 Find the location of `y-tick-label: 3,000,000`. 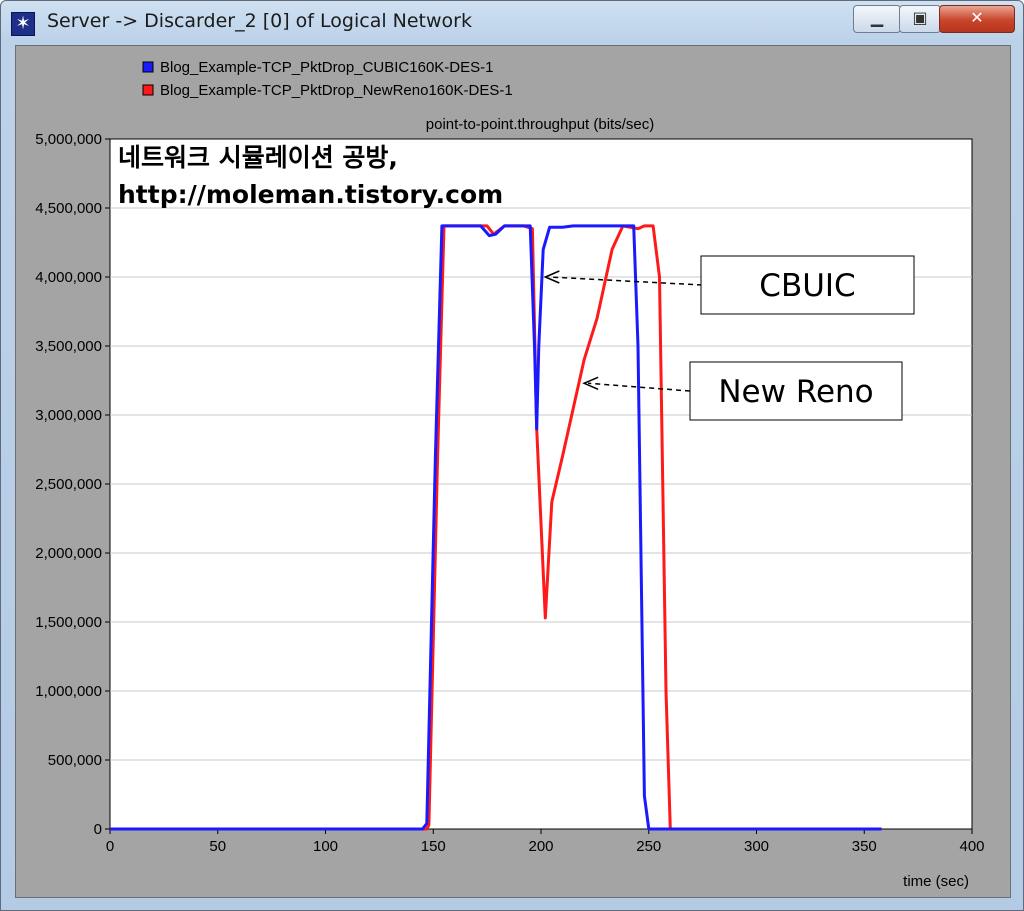

y-tick-label: 3,000,000 is located at coordinates (68, 415).